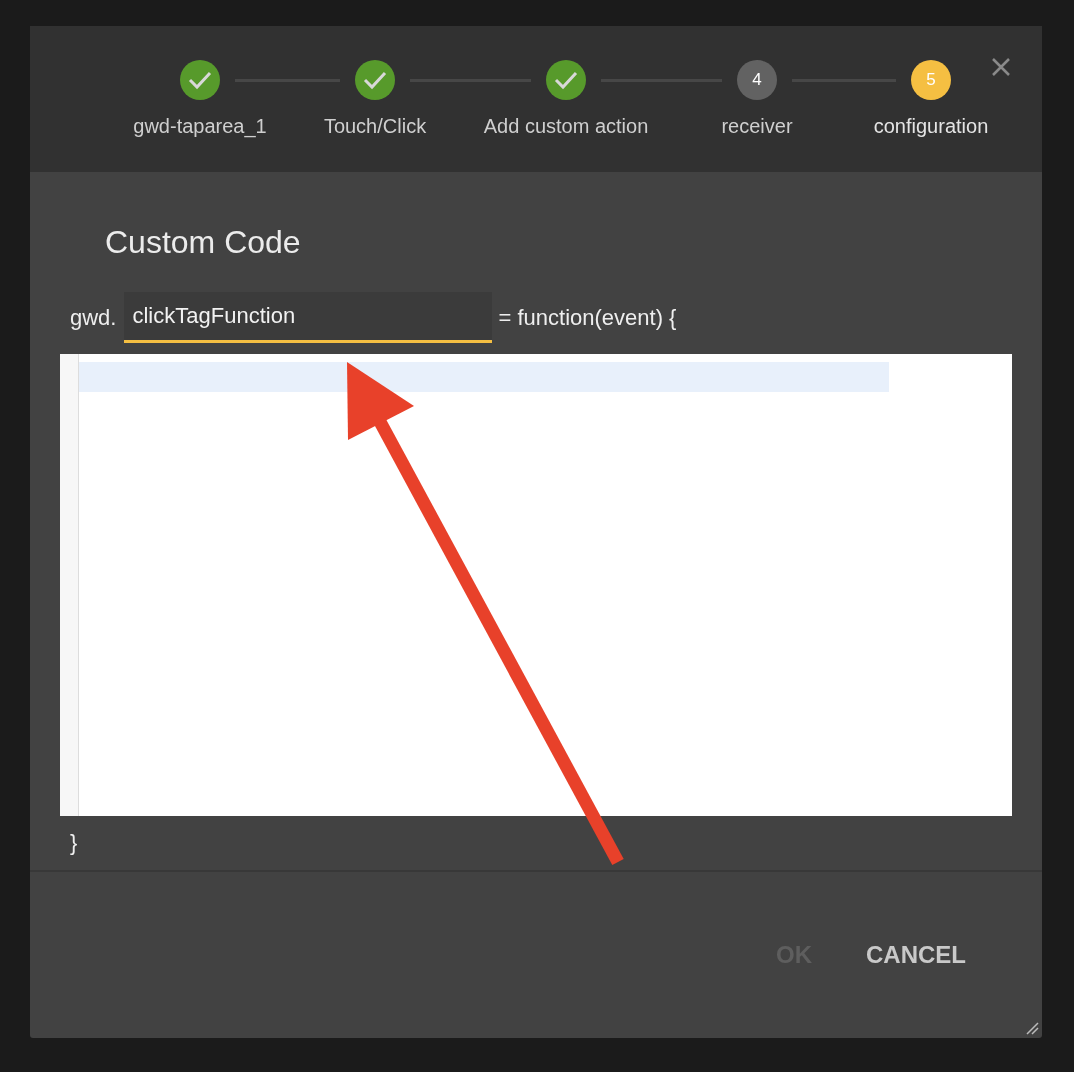 The image size is (1074, 1072). What do you see at coordinates (74, 843) in the screenshot?
I see `closing-brace: }` at bounding box center [74, 843].